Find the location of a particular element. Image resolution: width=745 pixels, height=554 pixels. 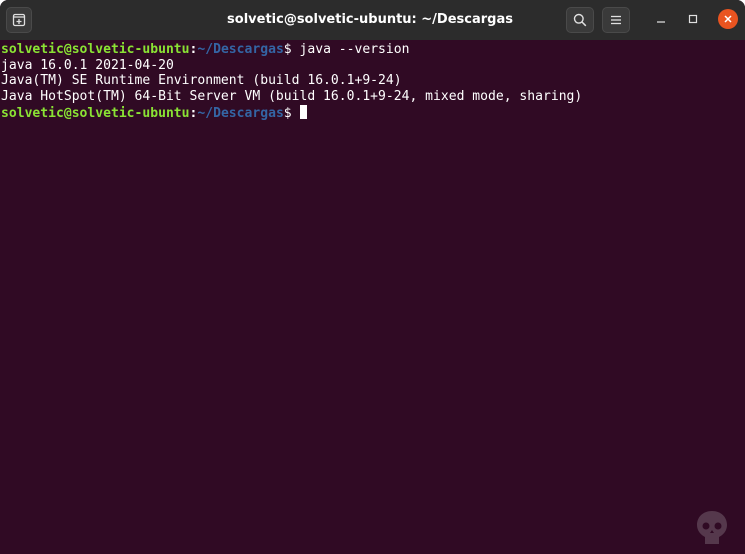

close-button is located at coordinates (728, 19).